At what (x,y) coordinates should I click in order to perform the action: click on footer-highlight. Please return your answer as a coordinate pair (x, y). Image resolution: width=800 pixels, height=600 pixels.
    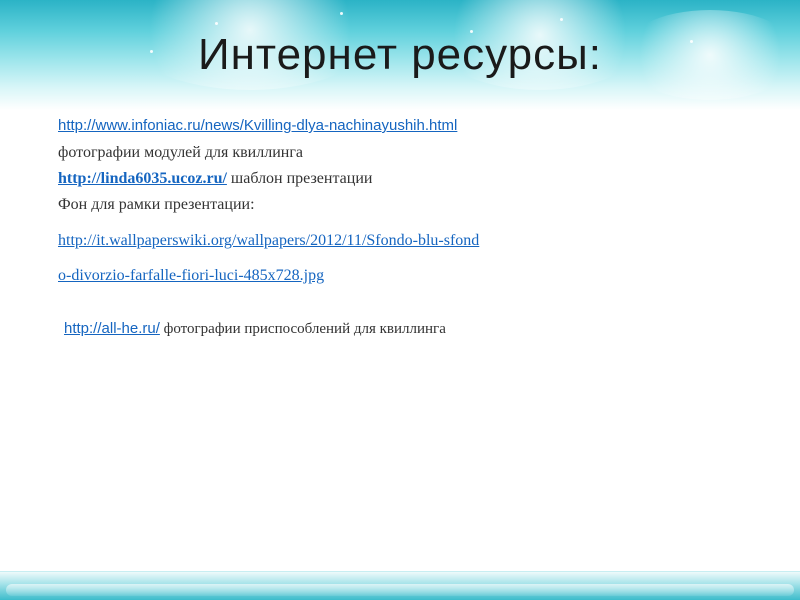
    Looking at the image, I should click on (400, 590).